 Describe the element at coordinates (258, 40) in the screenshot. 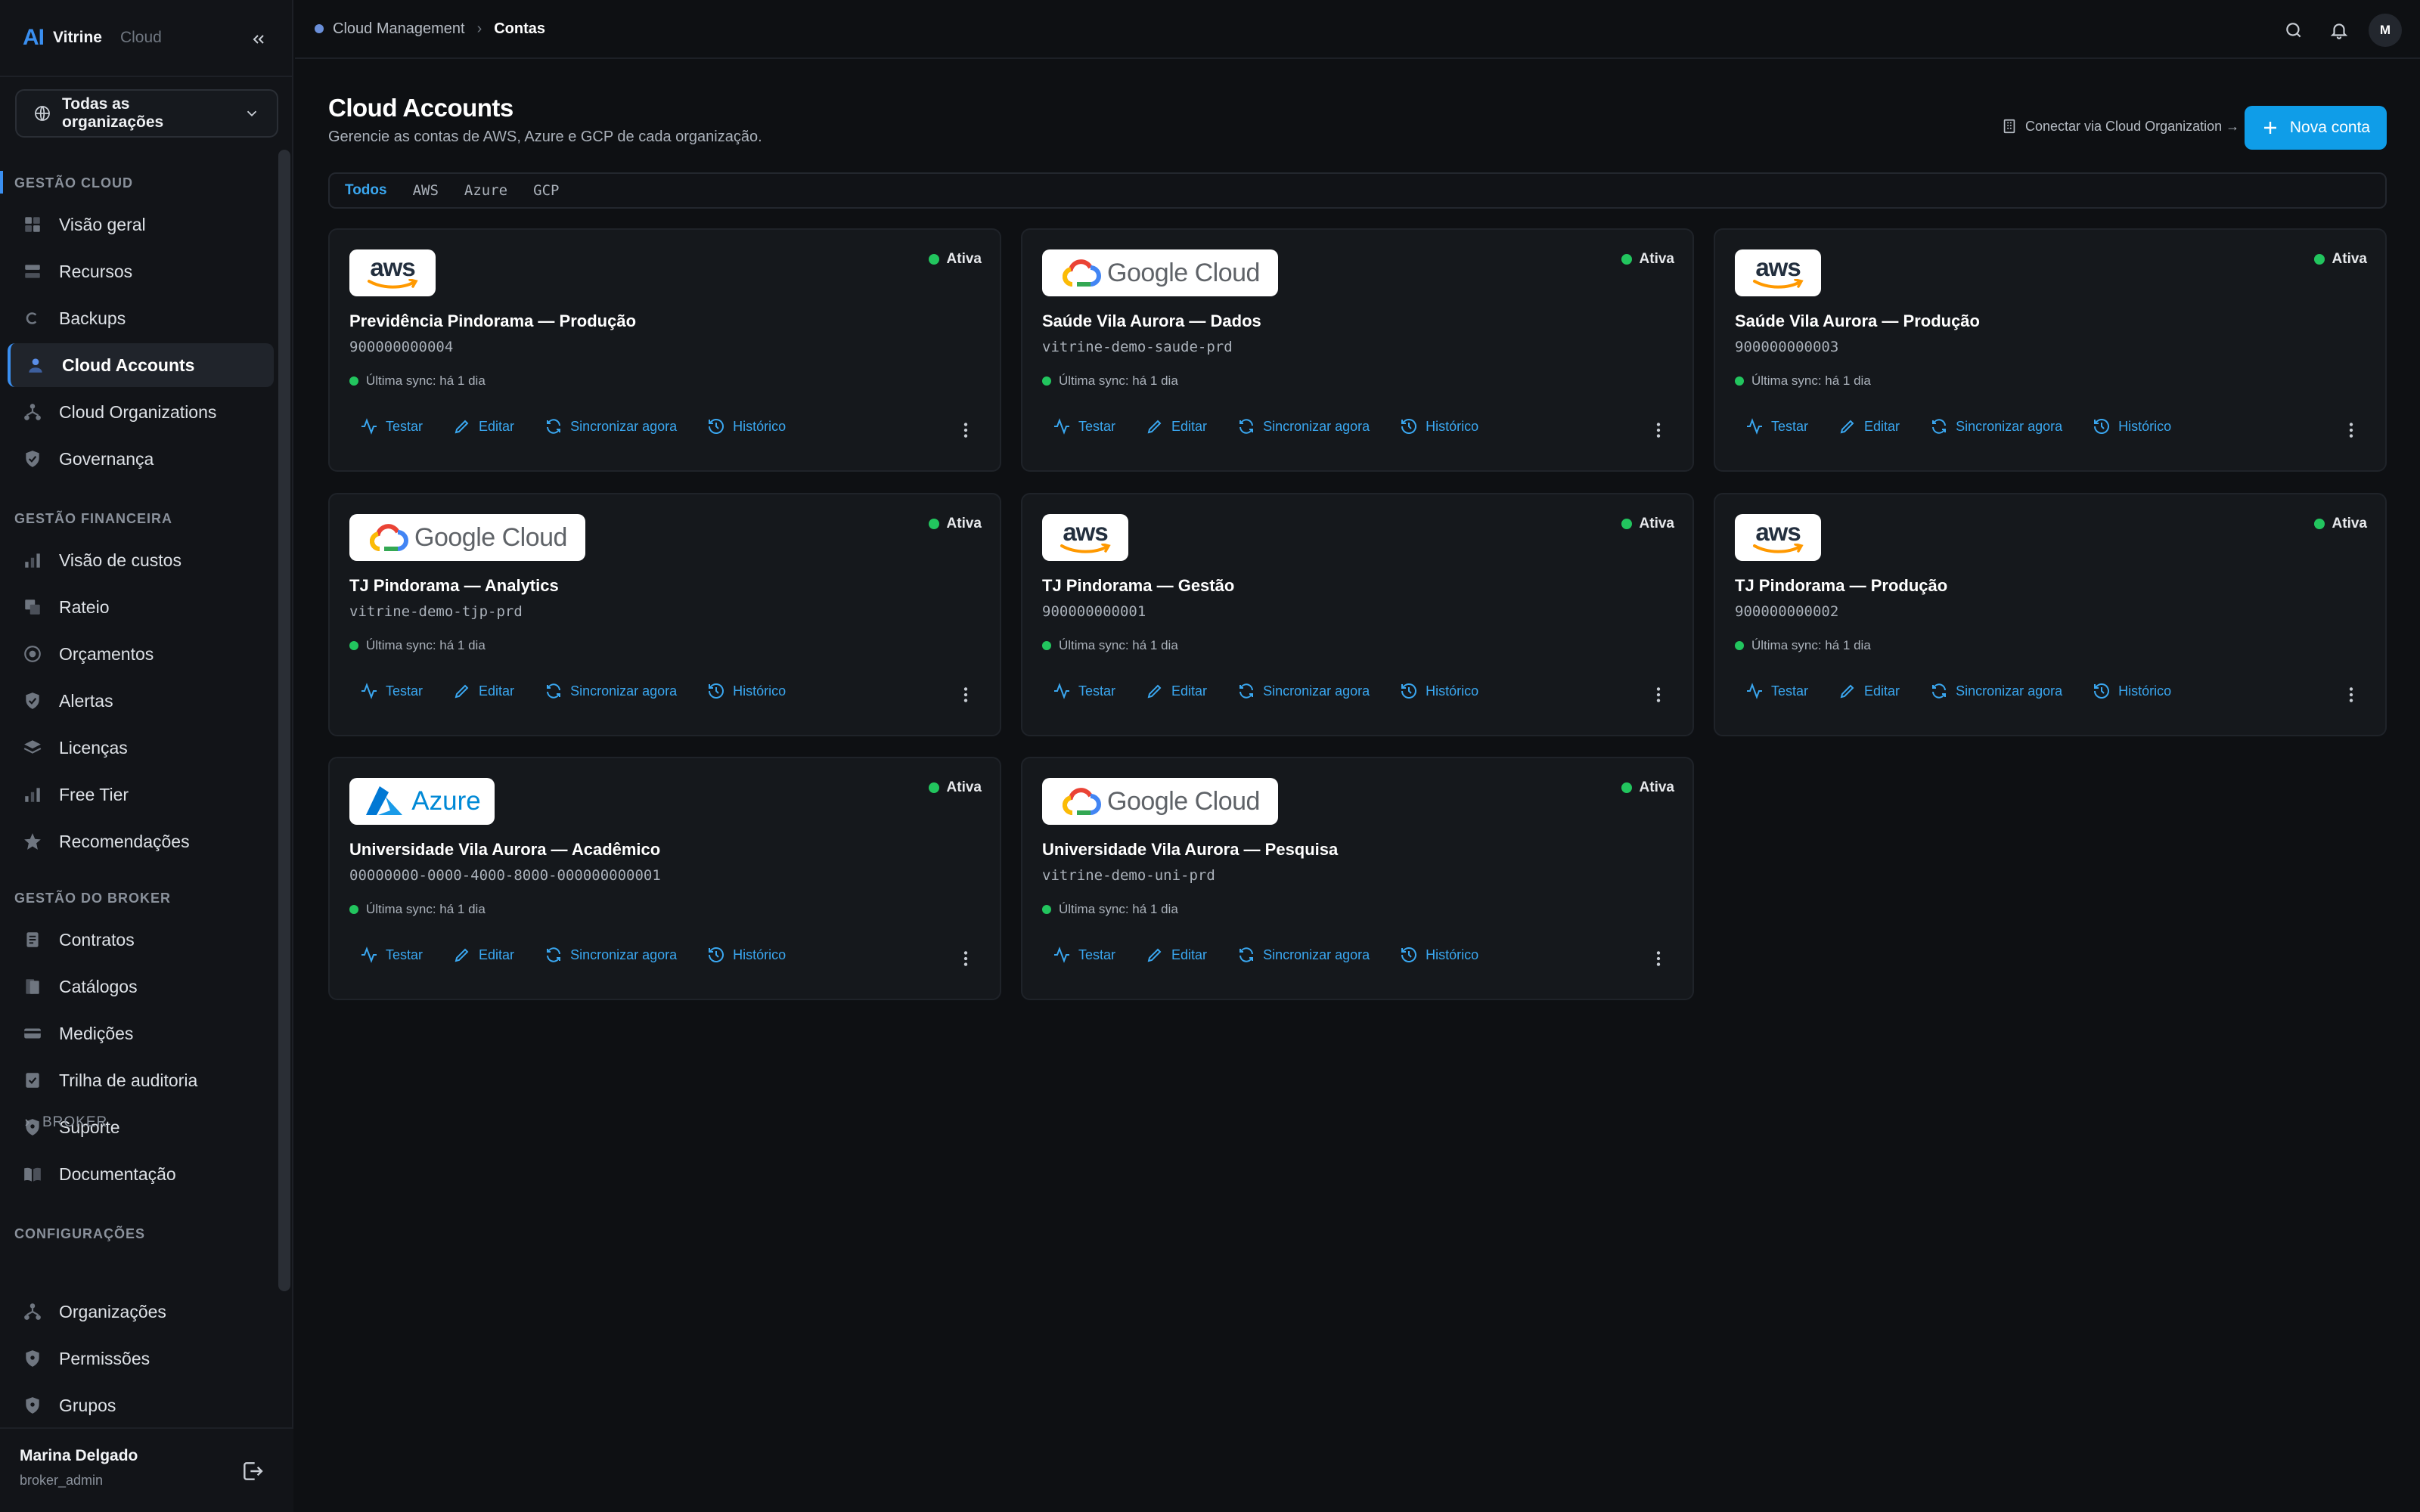

I see `collapse-sidebar-button` at that location.